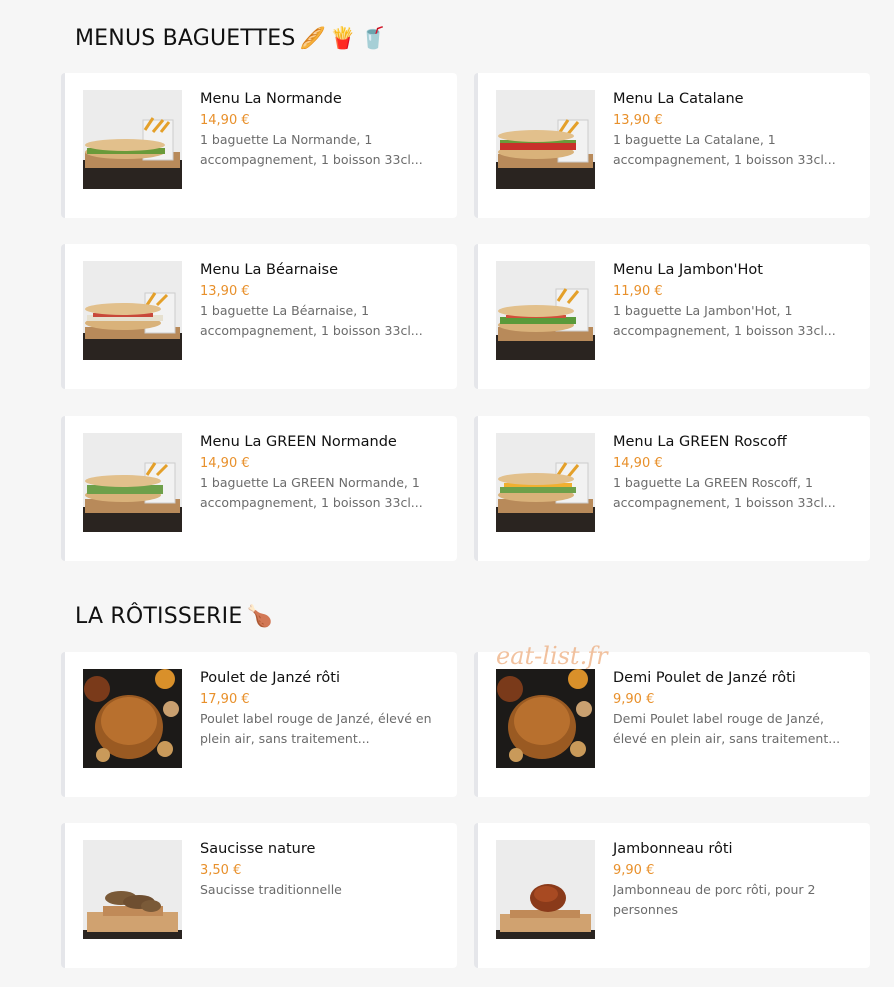  What do you see at coordinates (259, 616) in the screenshot?
I see `drumstick-icon: 🍗` at bounding box center [259, 616].